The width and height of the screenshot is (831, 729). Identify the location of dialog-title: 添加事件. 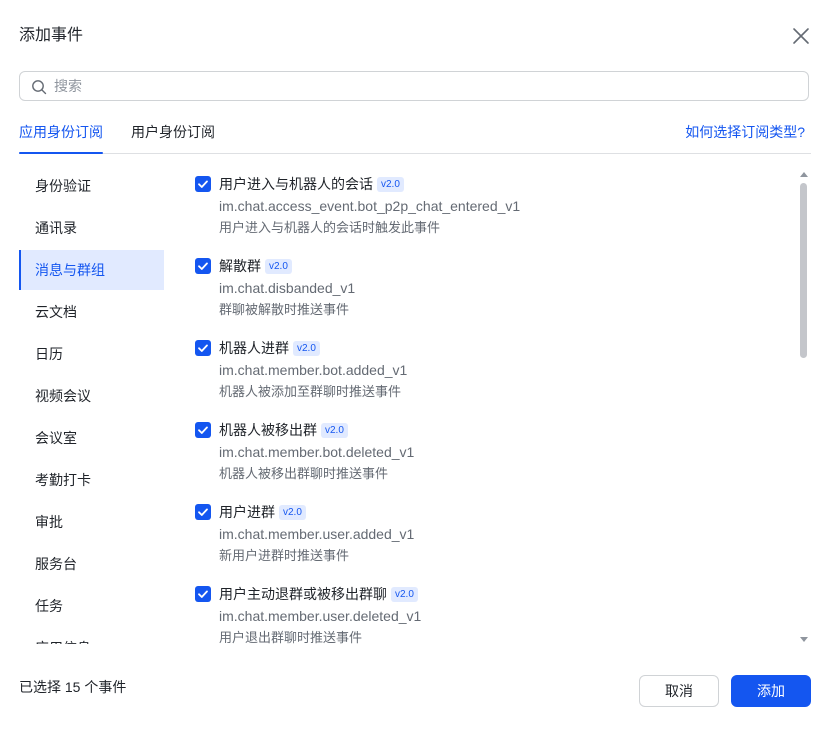
(51, 35).